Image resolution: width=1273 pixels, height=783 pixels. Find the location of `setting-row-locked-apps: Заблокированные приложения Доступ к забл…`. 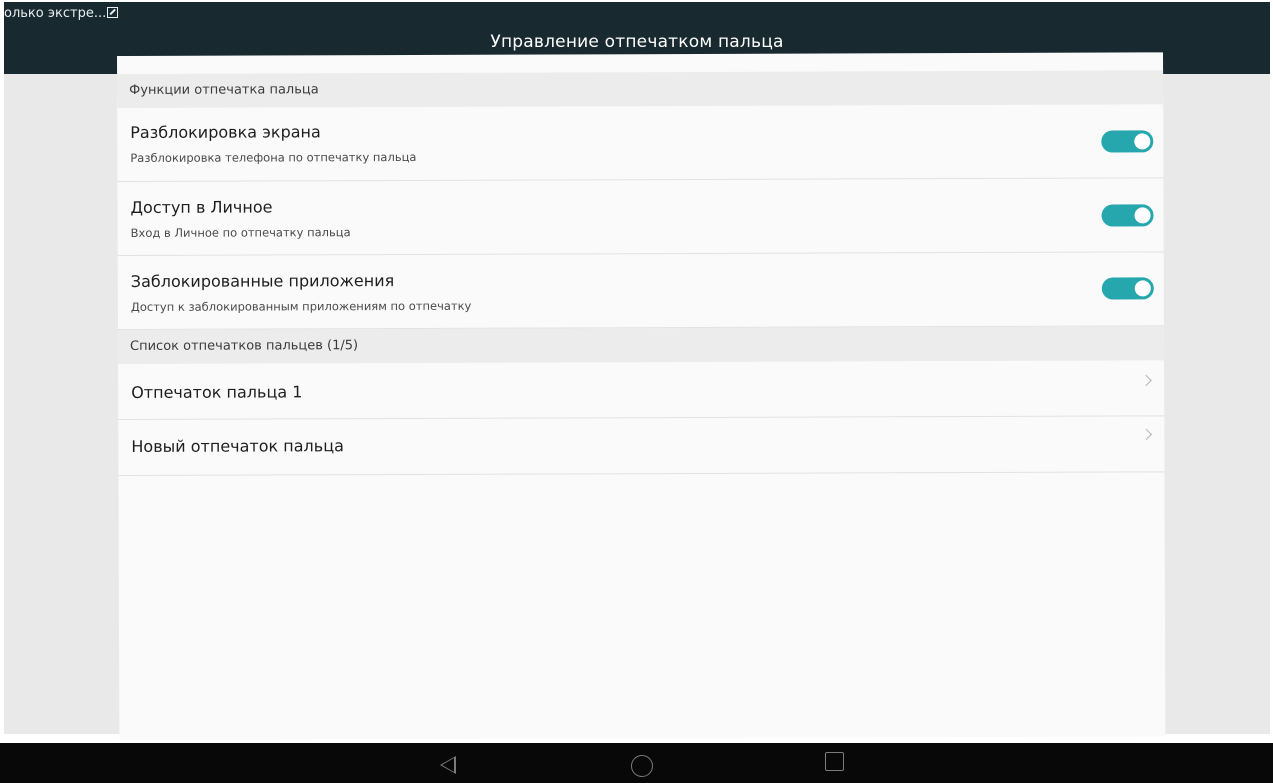

setting-row-locked-apps: Заблокированные приложения Доступ к забл… is located at coordinates (640, 291).